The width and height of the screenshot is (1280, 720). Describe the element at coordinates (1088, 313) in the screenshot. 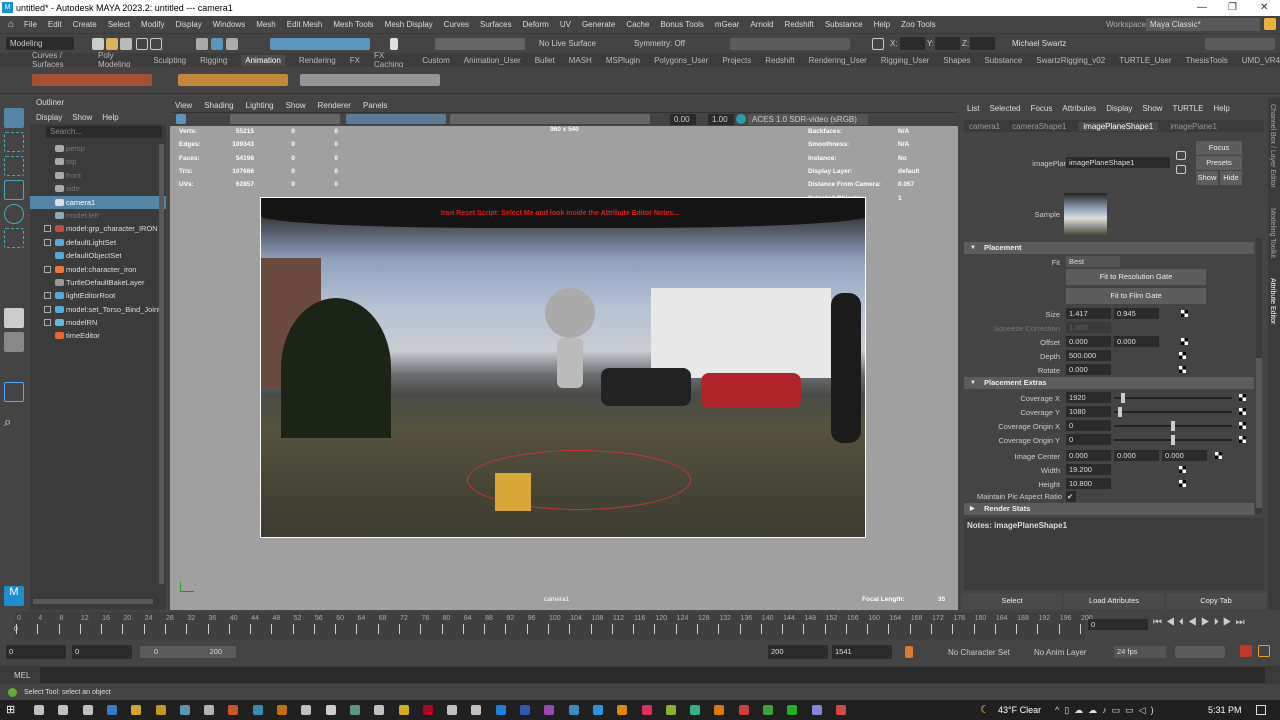

I see `size-x-field: 1.417` at that location.